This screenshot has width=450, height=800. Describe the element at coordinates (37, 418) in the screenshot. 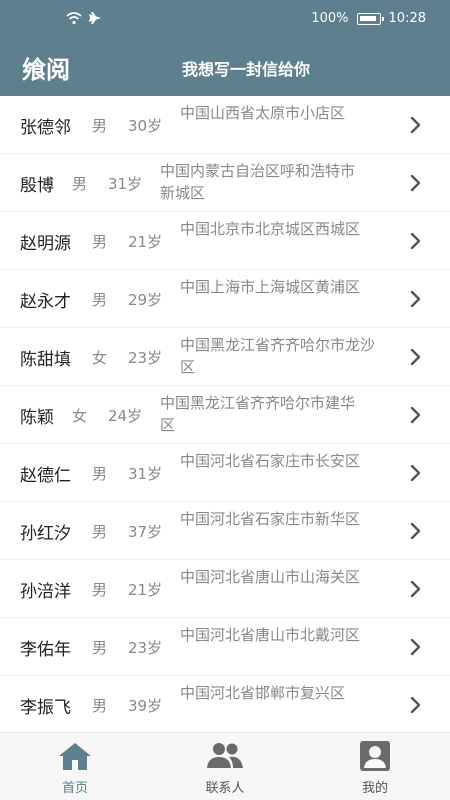

I see `contact-name: 陈颖` at that location.